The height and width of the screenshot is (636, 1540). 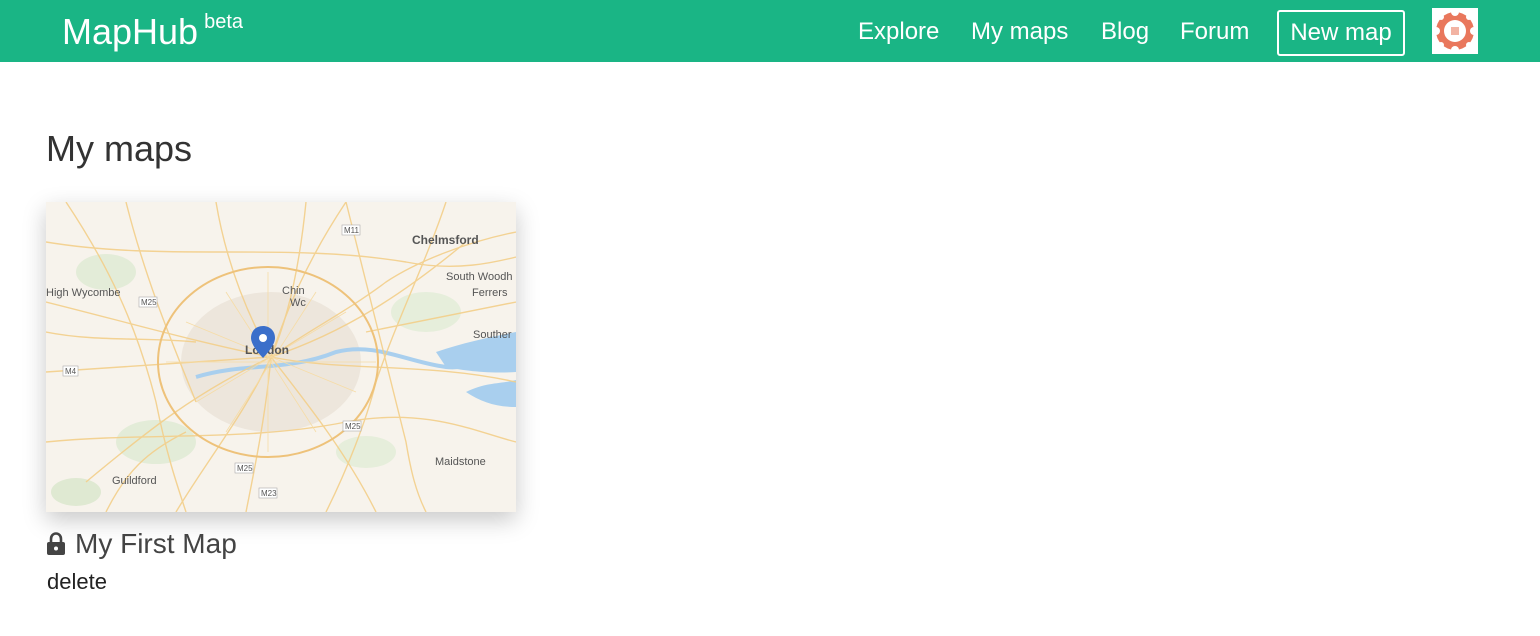 What do you see at coordinates (1019, 32) in the screenshot?
I see `nav-my-maps: My maps` at bounding box center [1019, 32].